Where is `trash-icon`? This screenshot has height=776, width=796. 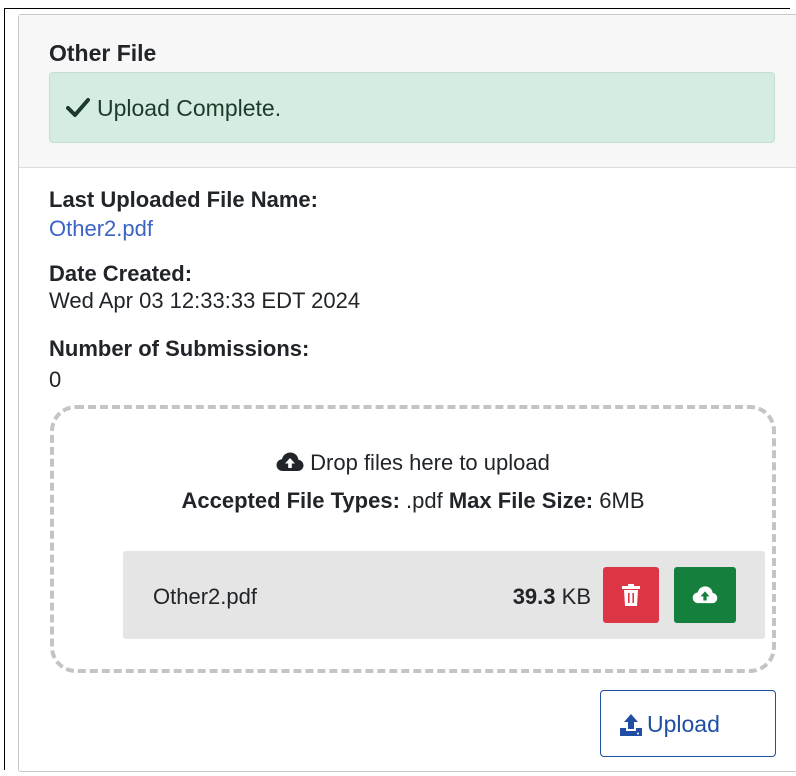
trash-icon is located at coordinates (631, 595).